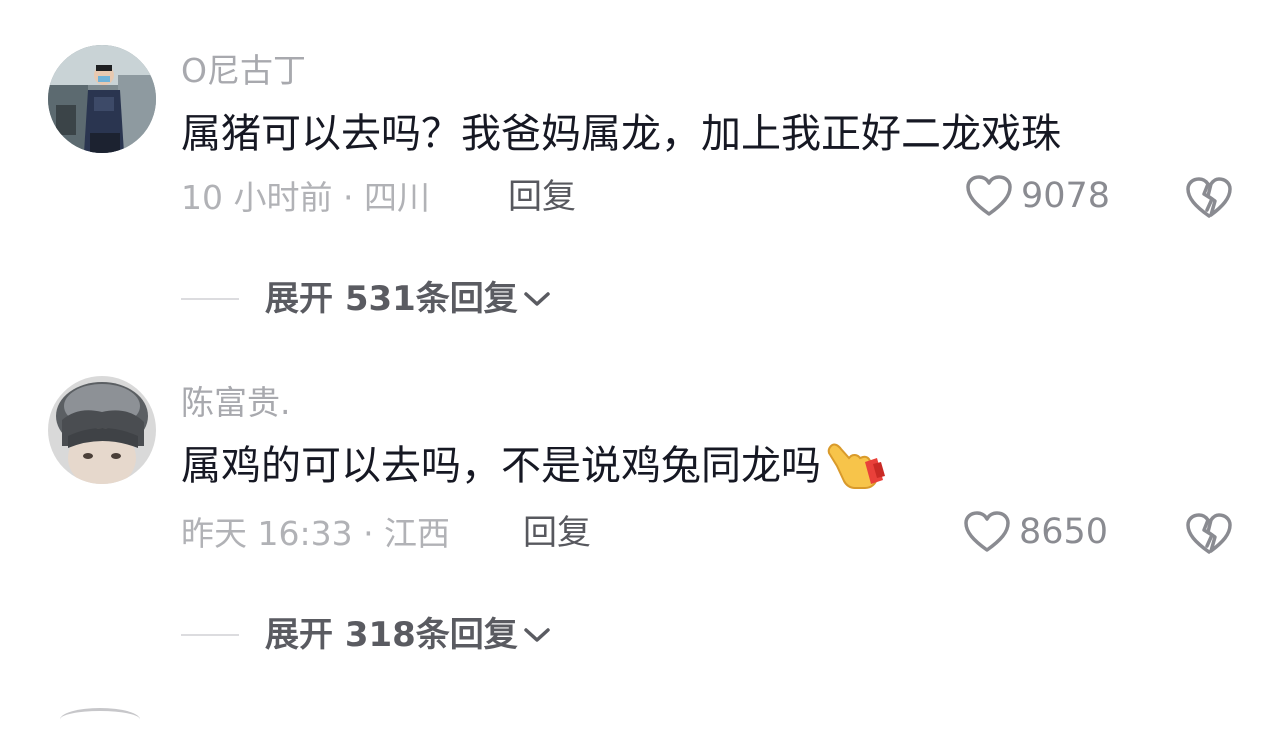 The image size is (1284, 731). Describe the element at coordinates (305, 197) in the screenshot. I see `comment-meta: 10 小时前 · 四川` at that location.